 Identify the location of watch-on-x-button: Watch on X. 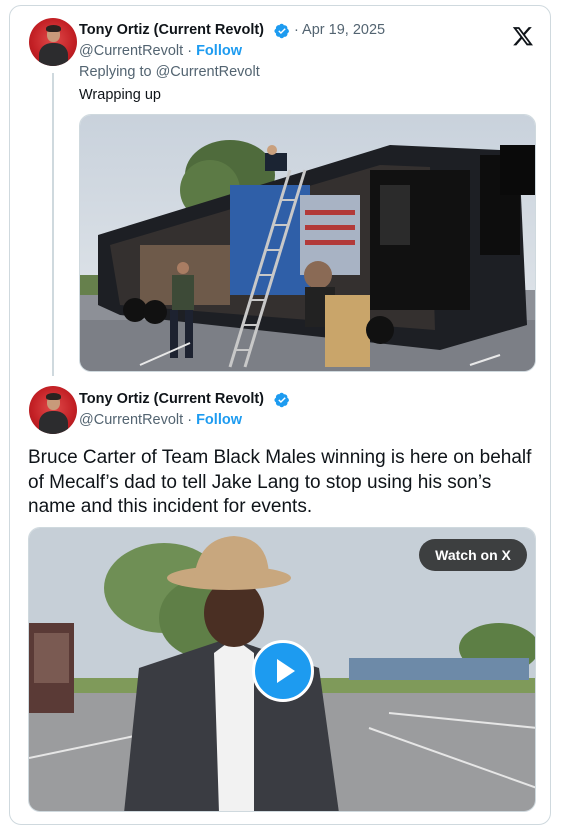
(473, 555).